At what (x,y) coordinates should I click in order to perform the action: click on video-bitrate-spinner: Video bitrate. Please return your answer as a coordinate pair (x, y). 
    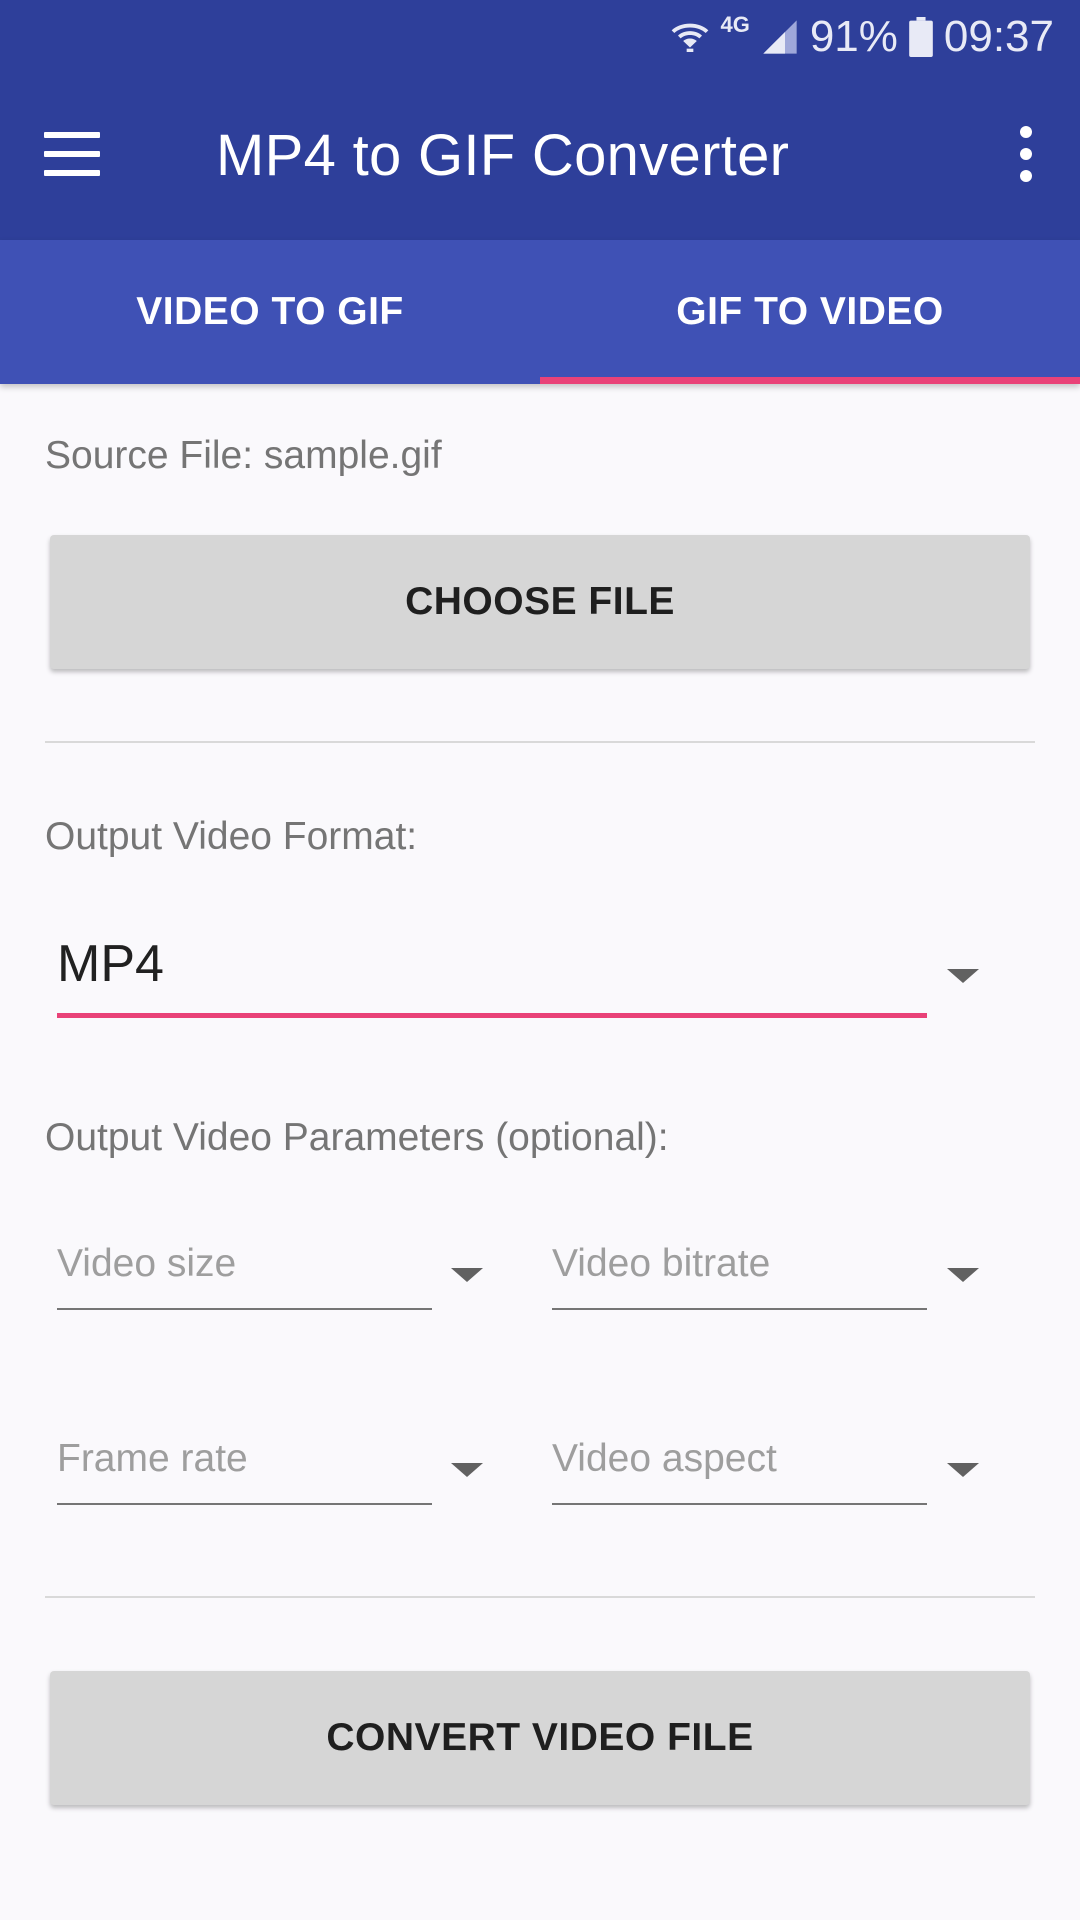
    Looking at the image, I should click on (739, 1270).